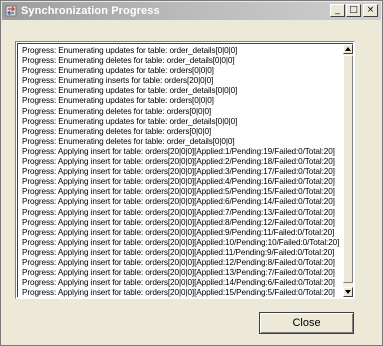 This screenshot has width=383, height=346. I want to click on scroll-down-button, so click(348, 292).